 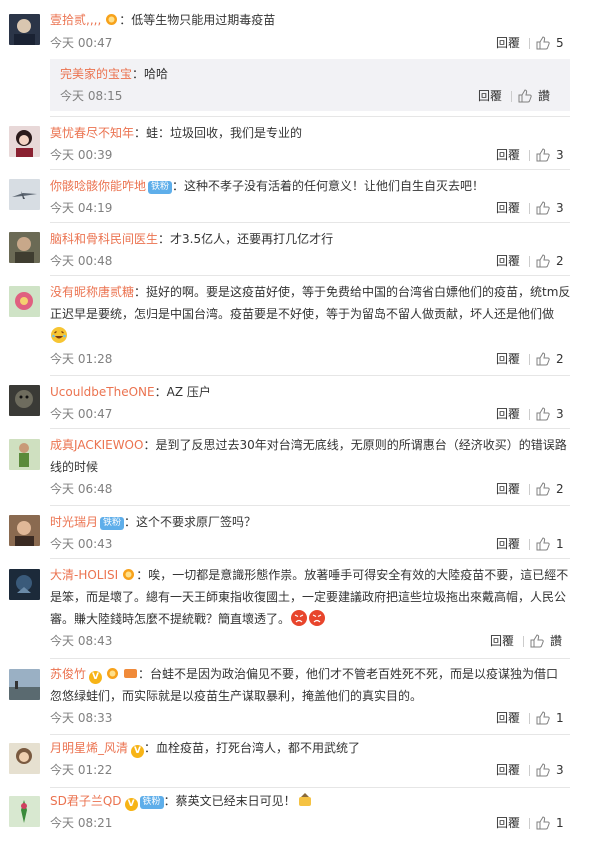 I want to click on fan-badge: 铁粉, so click(x=160, y=187).